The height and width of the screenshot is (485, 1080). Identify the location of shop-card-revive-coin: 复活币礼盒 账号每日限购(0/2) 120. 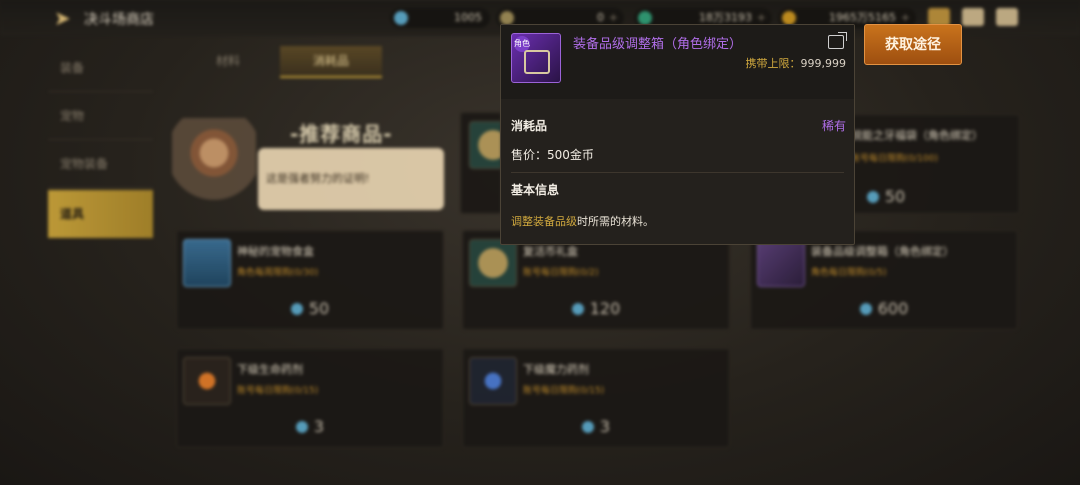
(596, 280).